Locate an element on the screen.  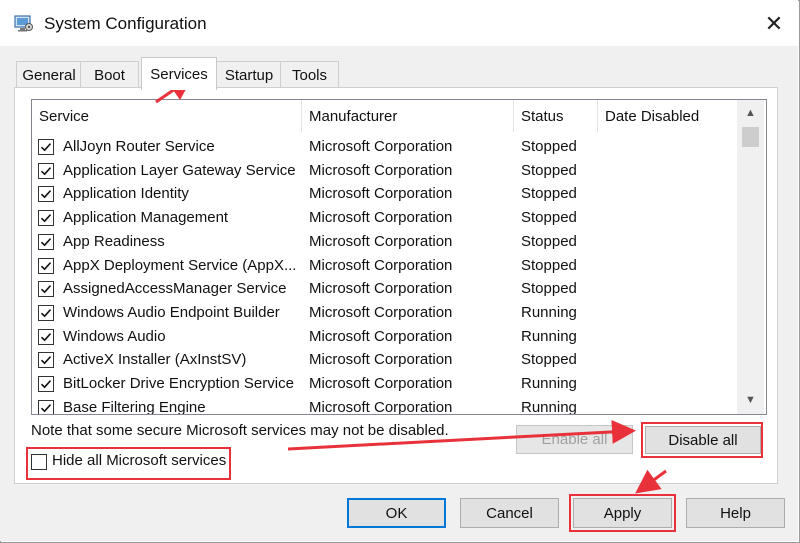
column-header-status: Status is located at coordinates (556, 116).